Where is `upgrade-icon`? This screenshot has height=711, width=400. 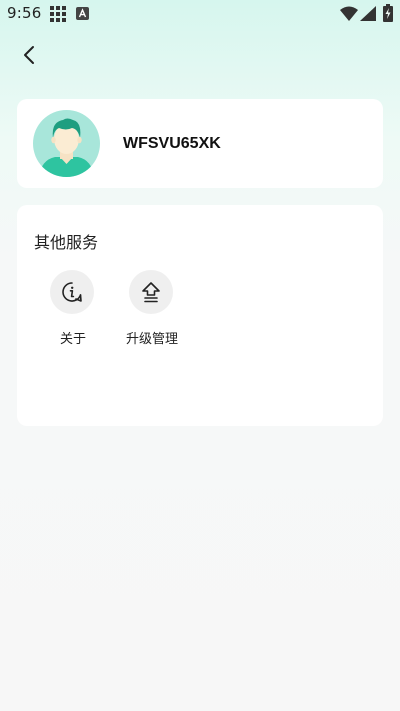
upgrade-icon is located at coordinates (151, 292).